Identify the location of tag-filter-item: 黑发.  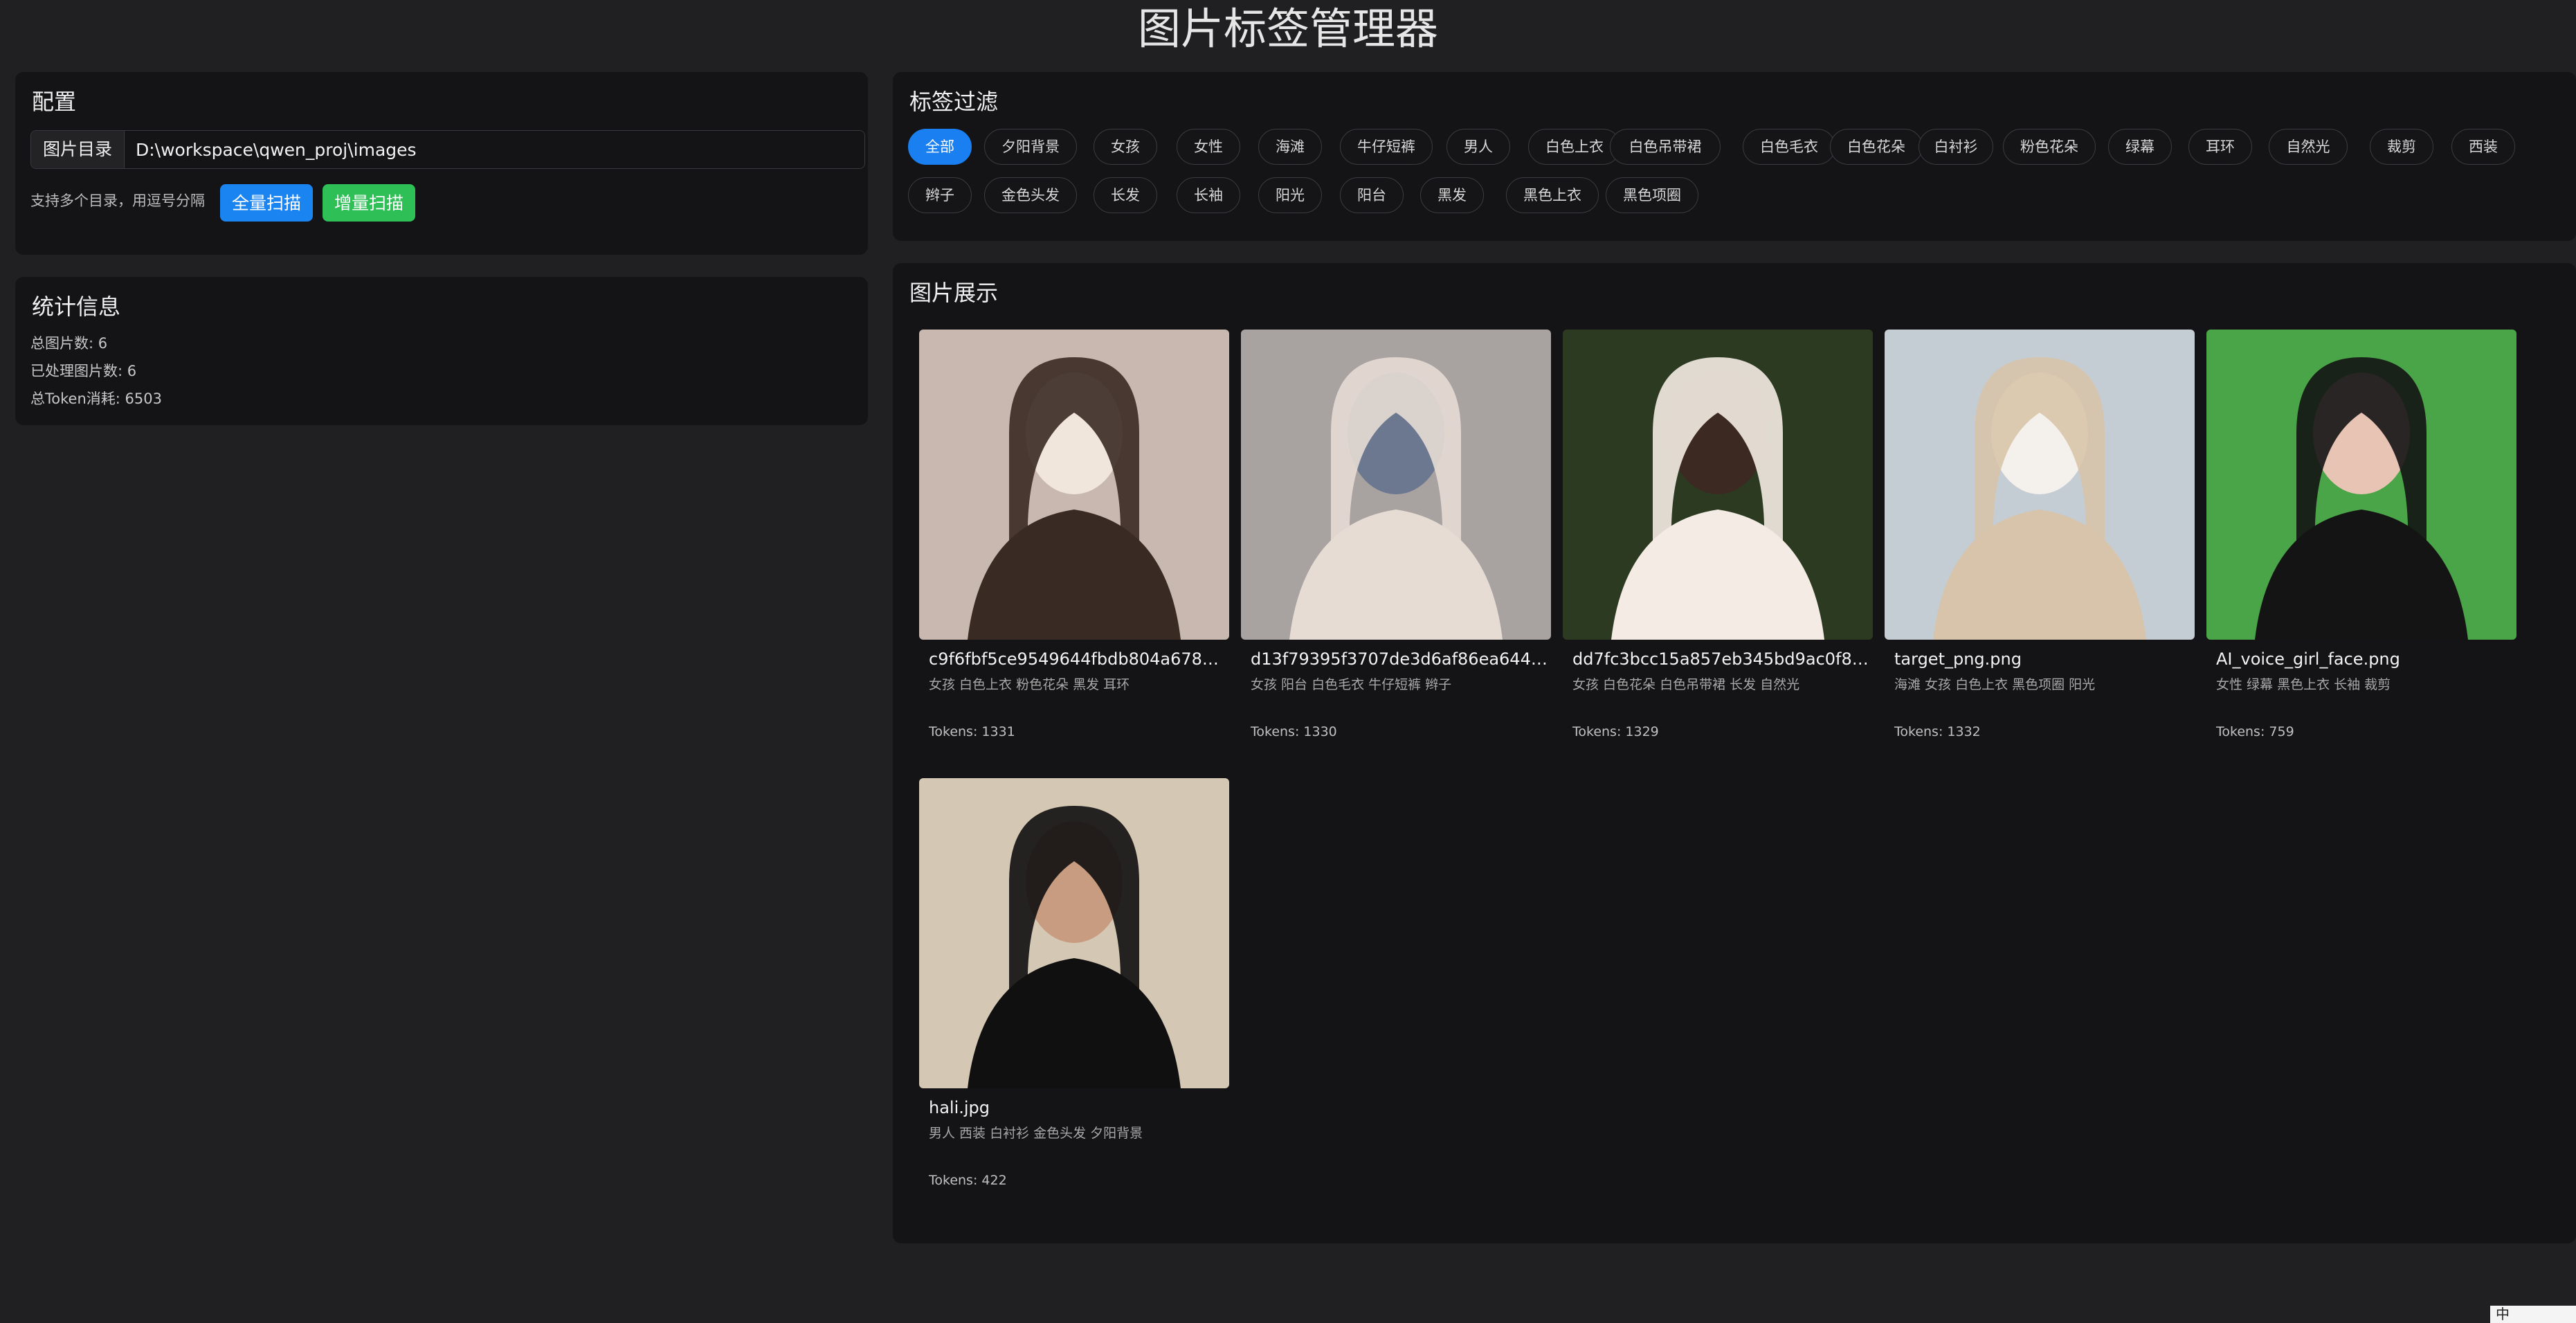
(1452, 195).